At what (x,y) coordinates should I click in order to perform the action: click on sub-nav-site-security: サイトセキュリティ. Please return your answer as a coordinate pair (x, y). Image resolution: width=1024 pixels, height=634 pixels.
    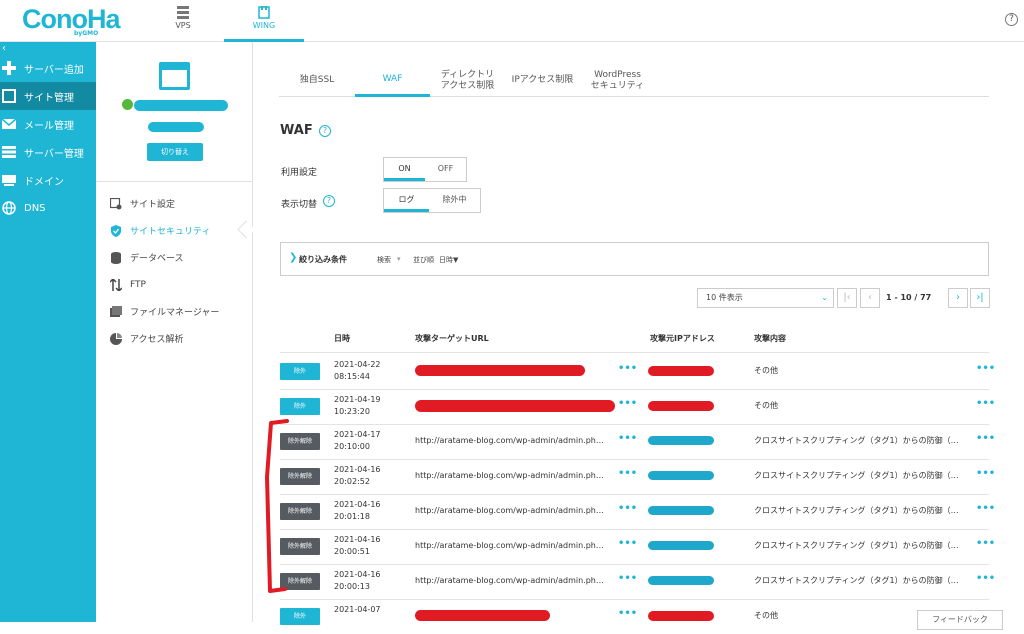
    Looking at the image, I should click on (174, 230).